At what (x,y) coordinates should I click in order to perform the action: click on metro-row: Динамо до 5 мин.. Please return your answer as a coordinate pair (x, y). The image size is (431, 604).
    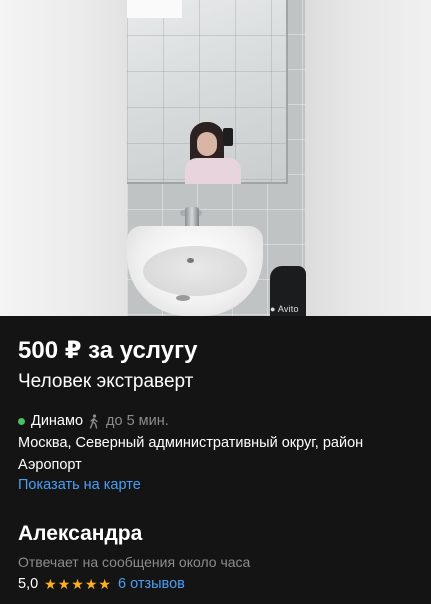
    Looking at the image, I should click on (93, 421).